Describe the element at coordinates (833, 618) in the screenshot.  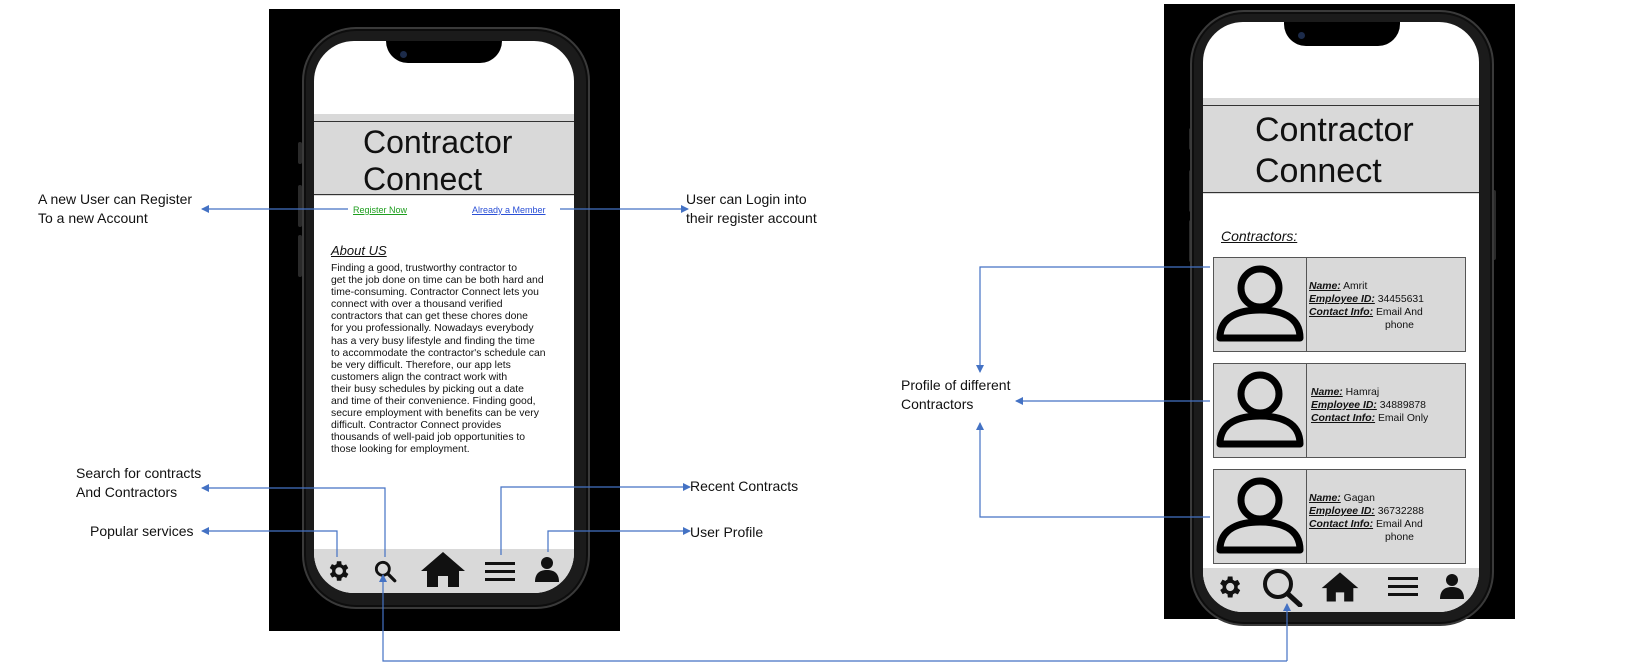
I see `arrow-search-screen` at that location.